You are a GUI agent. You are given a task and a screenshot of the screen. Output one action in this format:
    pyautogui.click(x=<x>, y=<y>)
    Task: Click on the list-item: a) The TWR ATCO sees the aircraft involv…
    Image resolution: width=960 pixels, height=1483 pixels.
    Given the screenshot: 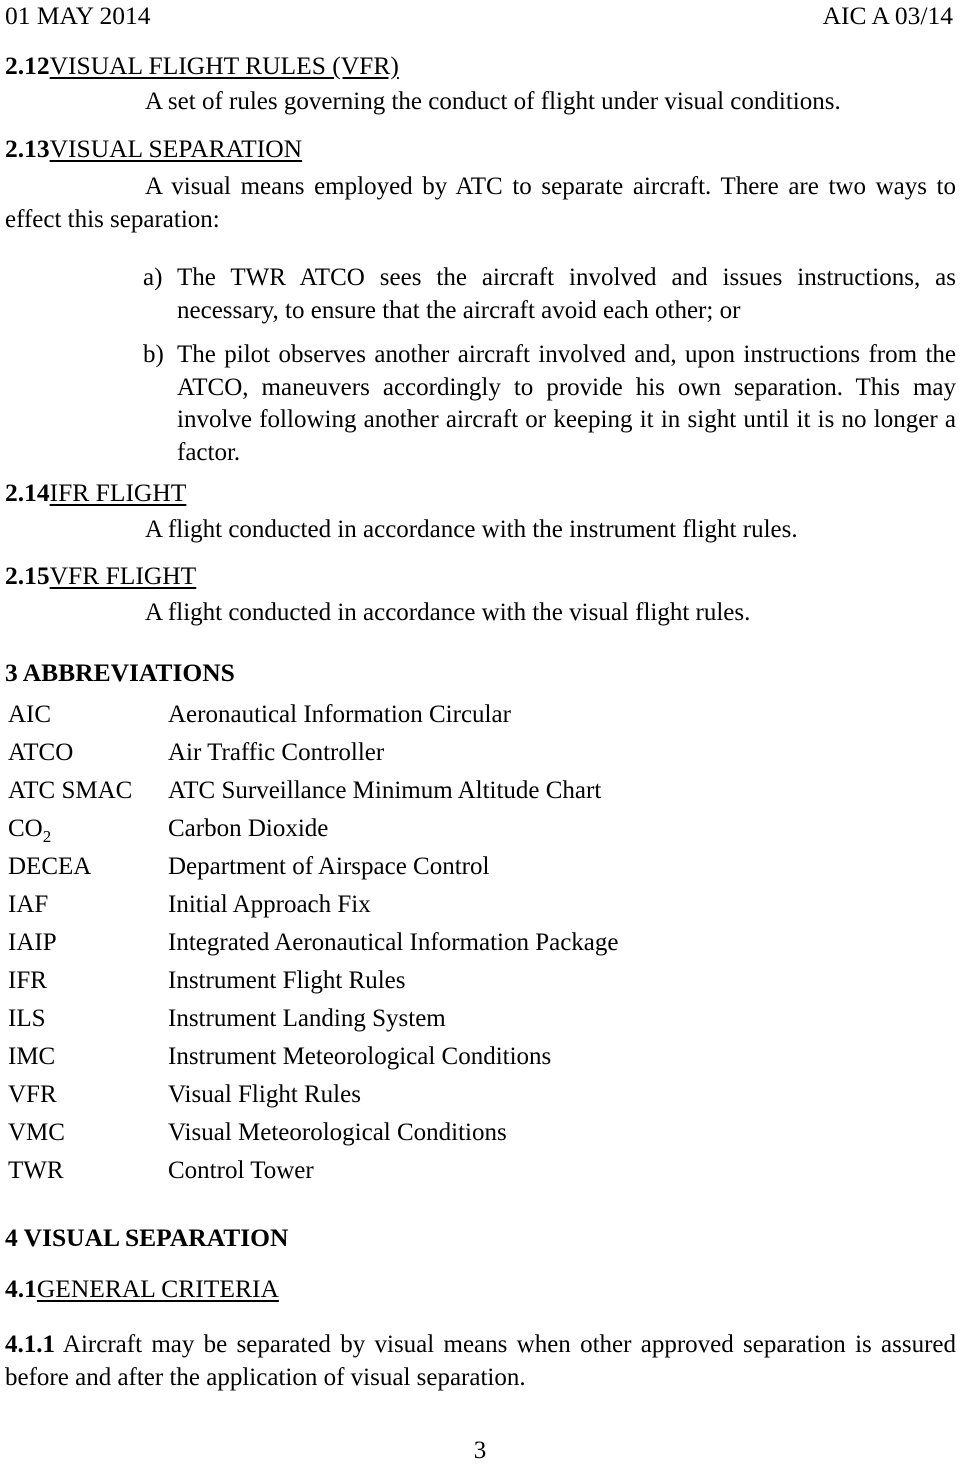 What is the action you would take?
    pyautogui.click(x=480, y=294)
    